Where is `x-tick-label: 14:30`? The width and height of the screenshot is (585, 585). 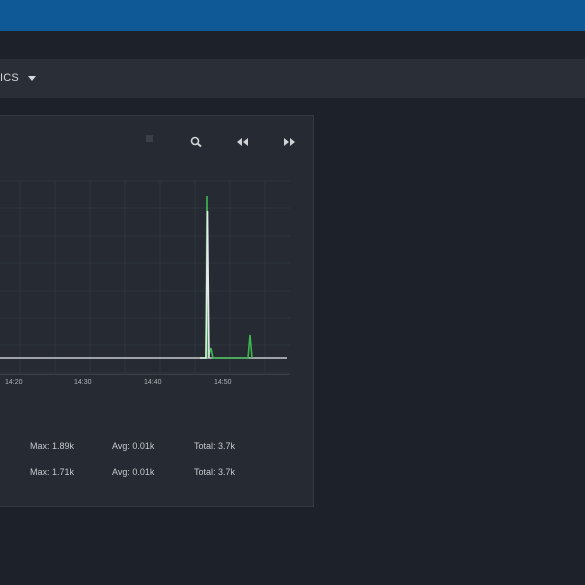 x-tick-label: 14:30 is located at coordinates (83, 382).